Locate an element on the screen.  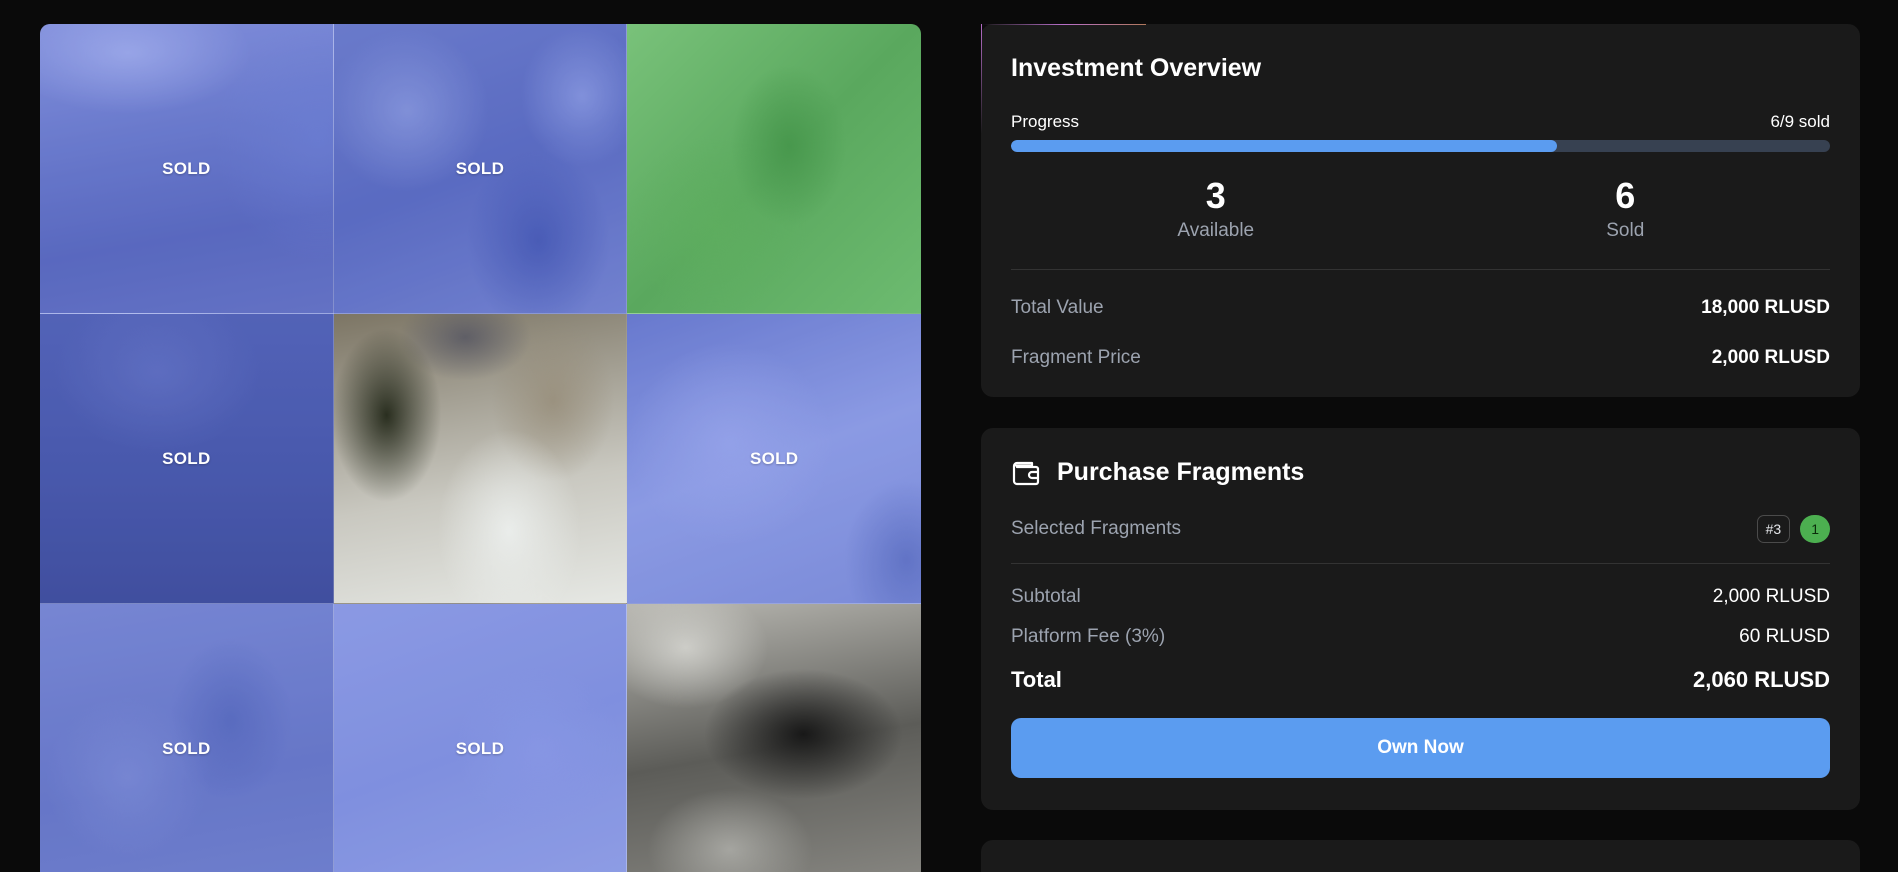
selected-fragment-tag: #3 is located at coordinates (1773, 529).